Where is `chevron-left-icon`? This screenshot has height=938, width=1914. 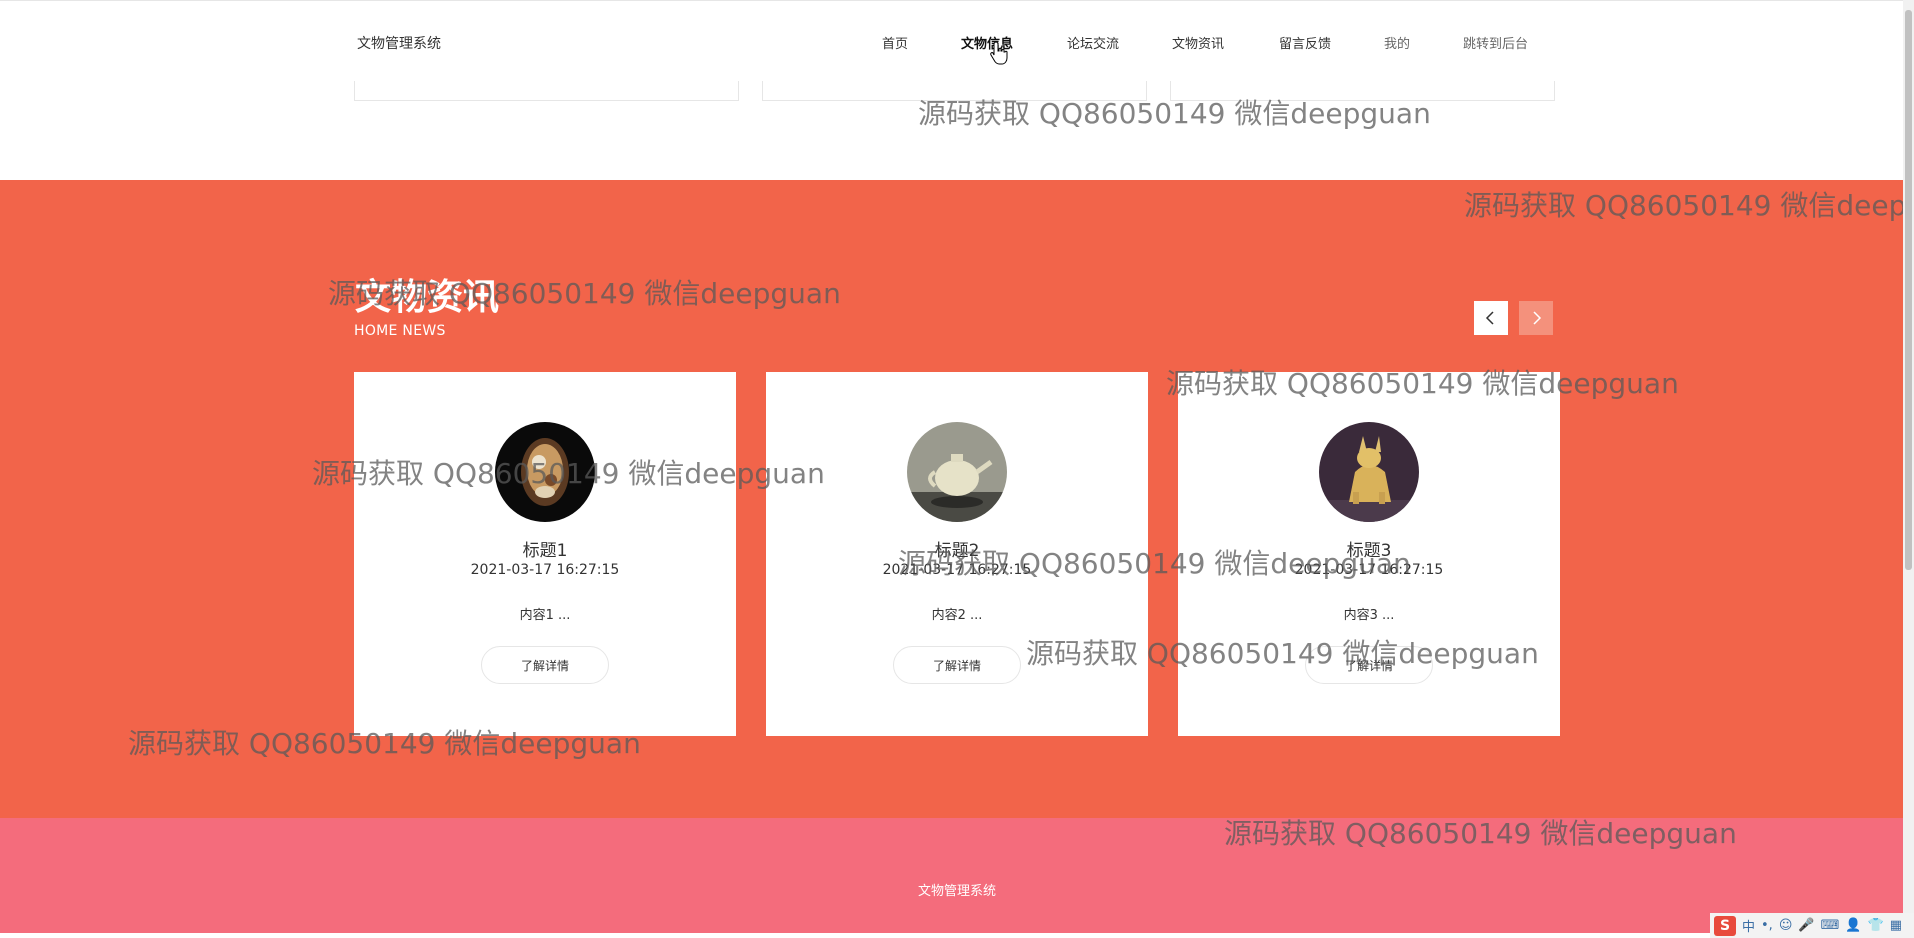 chevron-left-icon is located at coordinates (1489, 318).